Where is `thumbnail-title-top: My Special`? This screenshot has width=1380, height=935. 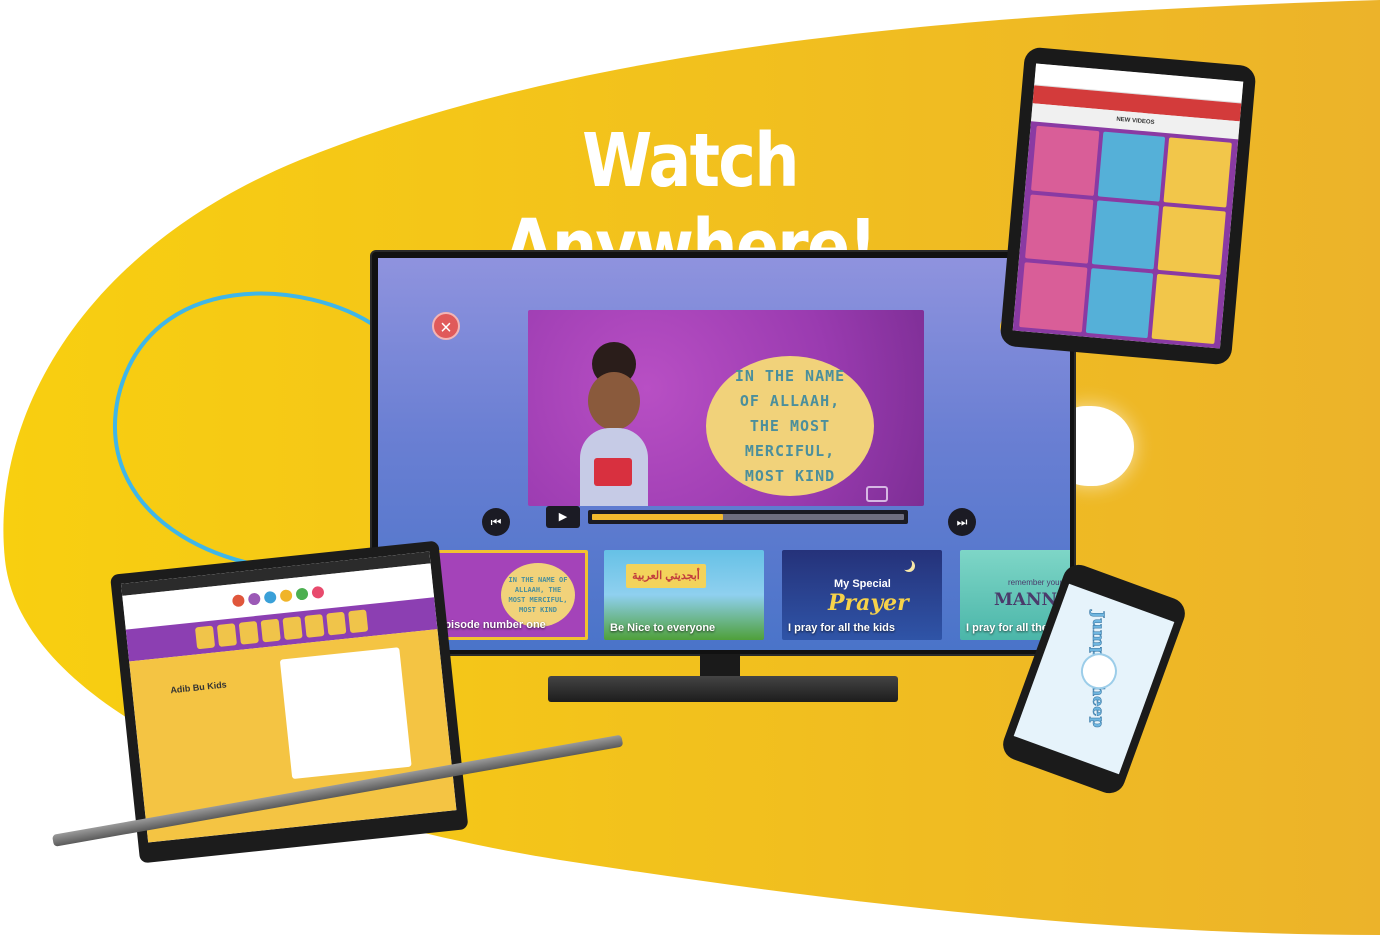 thumbnail-title-top: My Special is located at coordinates (862, 584).